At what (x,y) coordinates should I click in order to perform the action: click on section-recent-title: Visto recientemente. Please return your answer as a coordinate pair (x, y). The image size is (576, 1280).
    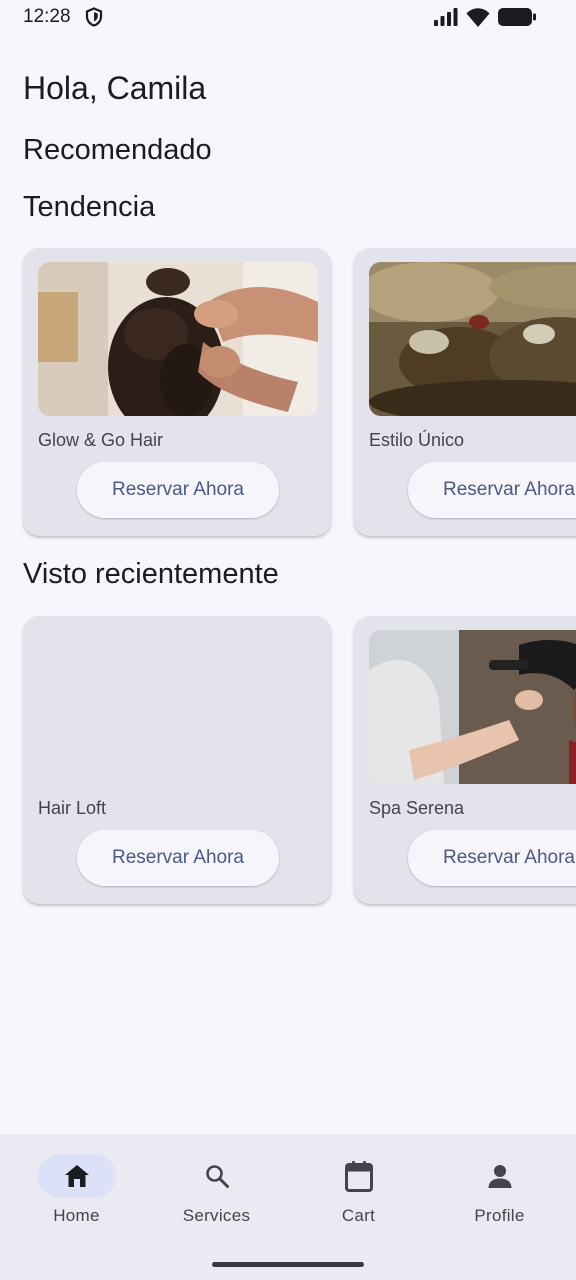
    Looking at the image, I should click on (151, 574).